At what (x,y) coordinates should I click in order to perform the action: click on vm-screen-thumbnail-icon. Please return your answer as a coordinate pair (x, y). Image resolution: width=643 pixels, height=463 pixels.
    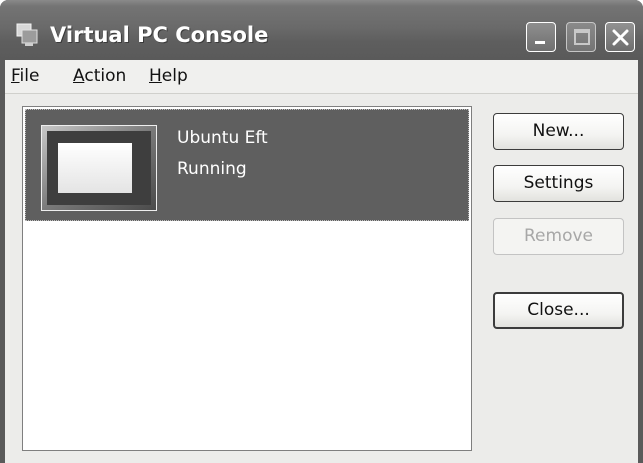
    Looking at the image, I should click on (99, 168).